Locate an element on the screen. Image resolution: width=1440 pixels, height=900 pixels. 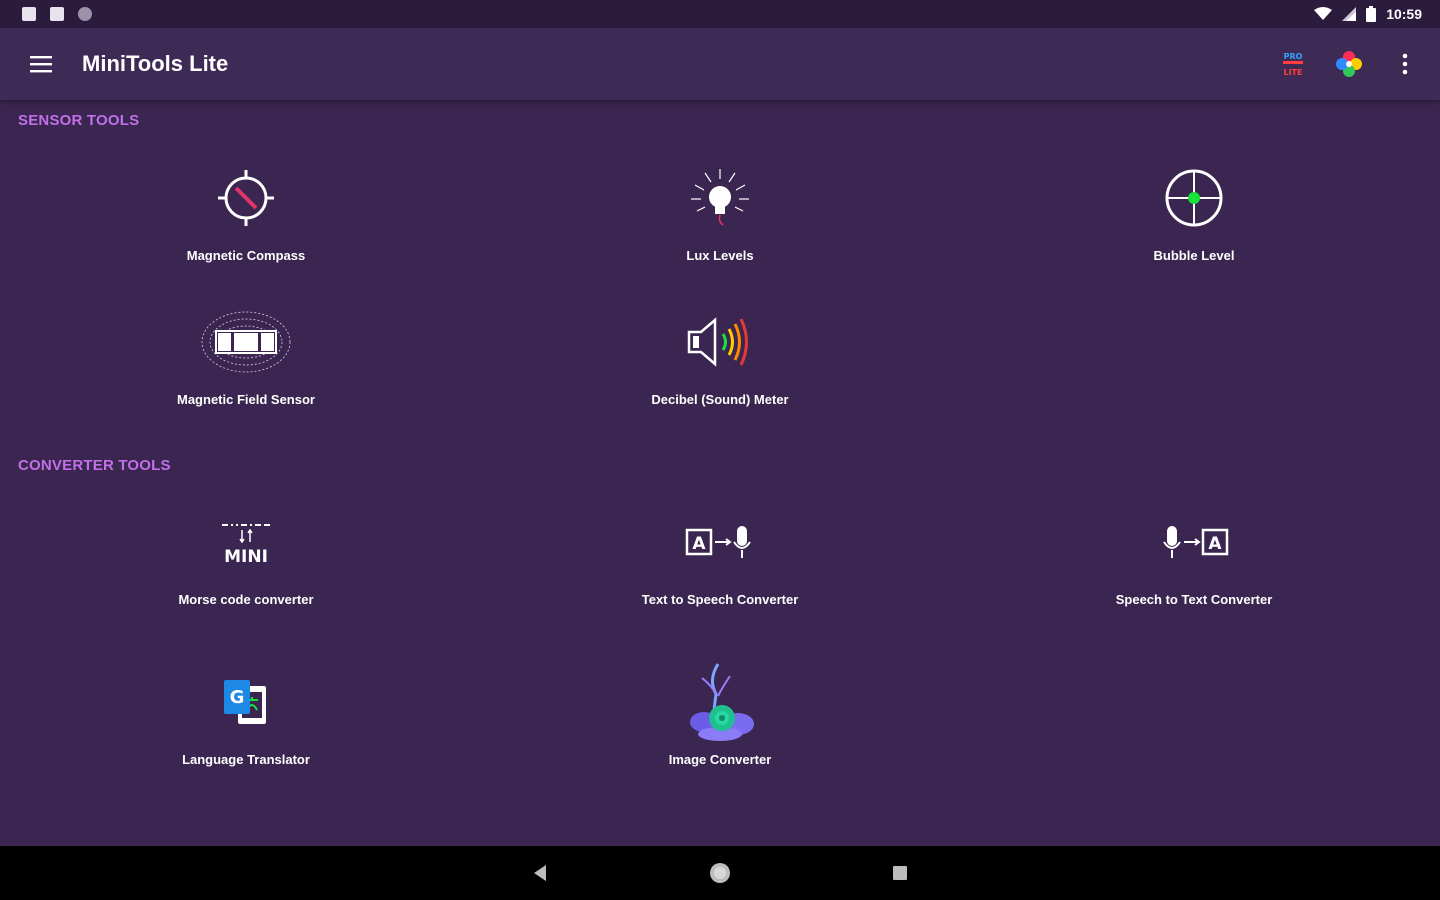
tool-decibel-meter: Decibel (Sound) Meter is located at coordinates (720, 354).